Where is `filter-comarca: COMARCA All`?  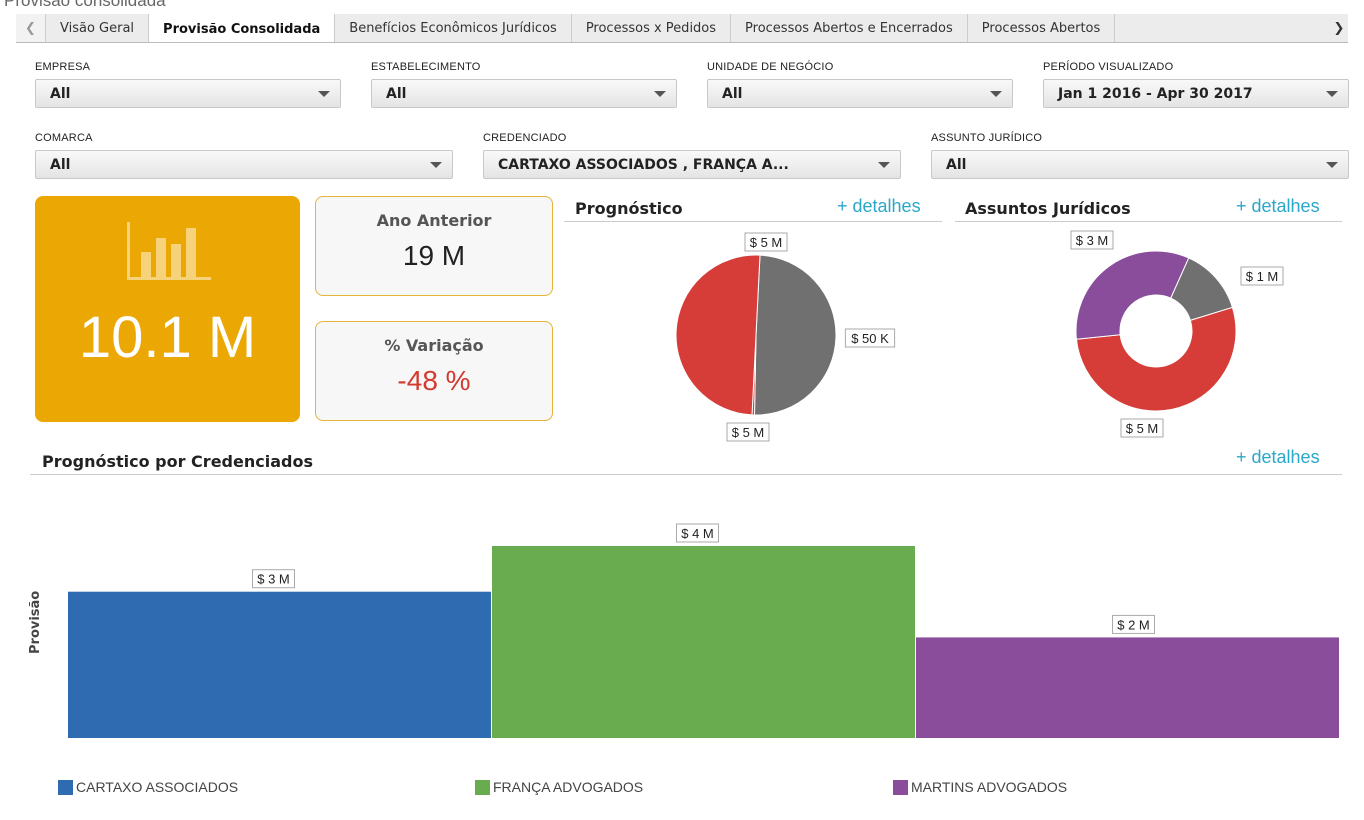
filter-comarca: COMARCA All is located at coordinates (244, 155).